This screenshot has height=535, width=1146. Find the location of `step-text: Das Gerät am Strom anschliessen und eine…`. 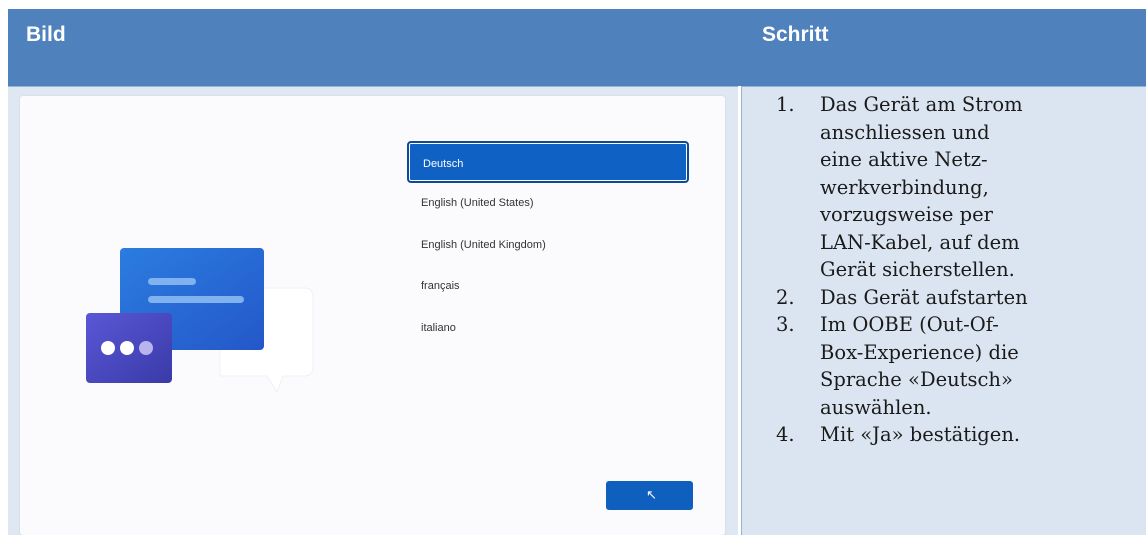

step-text: Das Gerät am Strom anschliessen und eine… is located at coordinates (921, 187).